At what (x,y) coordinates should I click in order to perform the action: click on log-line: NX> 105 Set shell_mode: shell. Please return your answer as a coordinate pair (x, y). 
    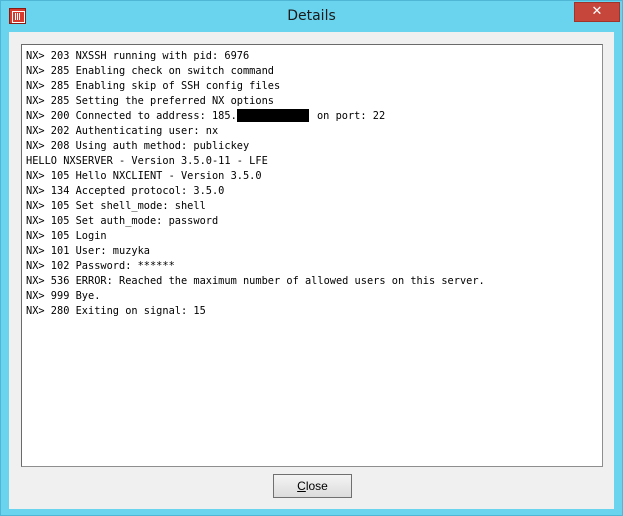
    Looking at the image, I should click on (116, 206).